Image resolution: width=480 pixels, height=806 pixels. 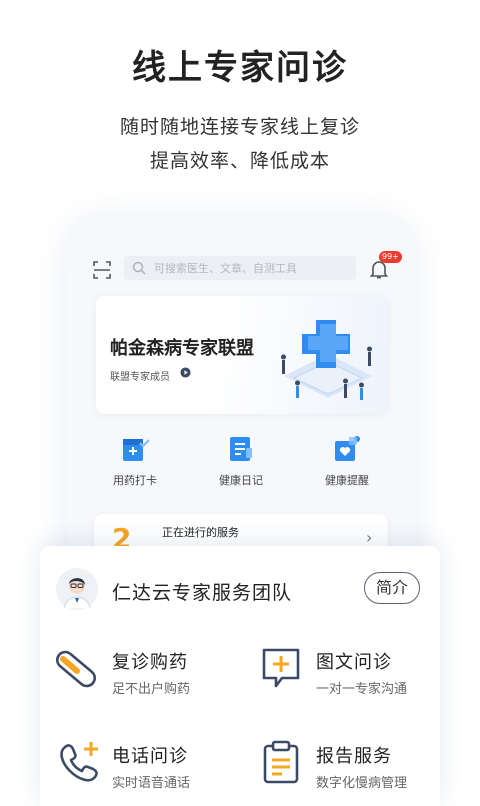 I want to click on service-desc-revisit: 足不出户购药, so click(x=151, y=689).